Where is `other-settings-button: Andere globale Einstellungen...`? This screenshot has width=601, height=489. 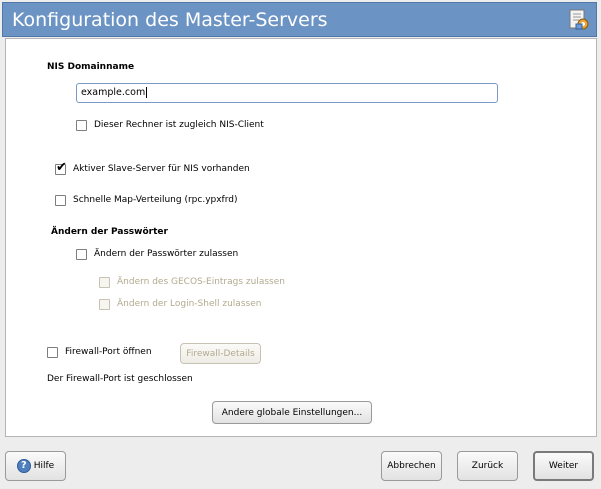
other-settings-button: Andere globale Einstellungen... is located at coordinates (292, 412).